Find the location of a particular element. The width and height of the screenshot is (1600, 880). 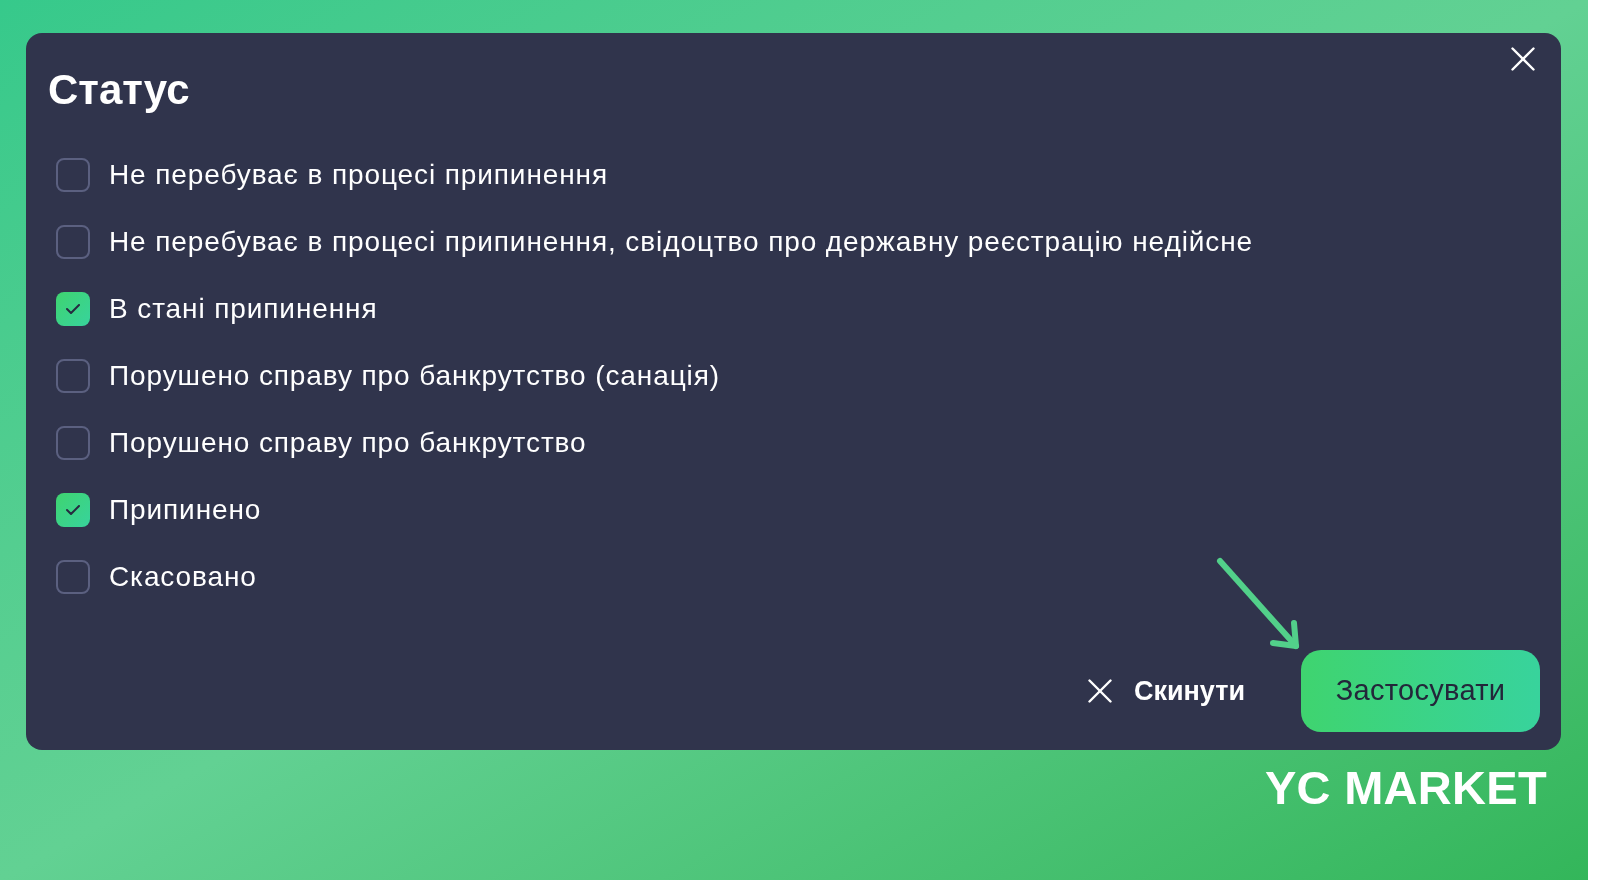

option-label: Скасовано is located at coordinates (183, 576).